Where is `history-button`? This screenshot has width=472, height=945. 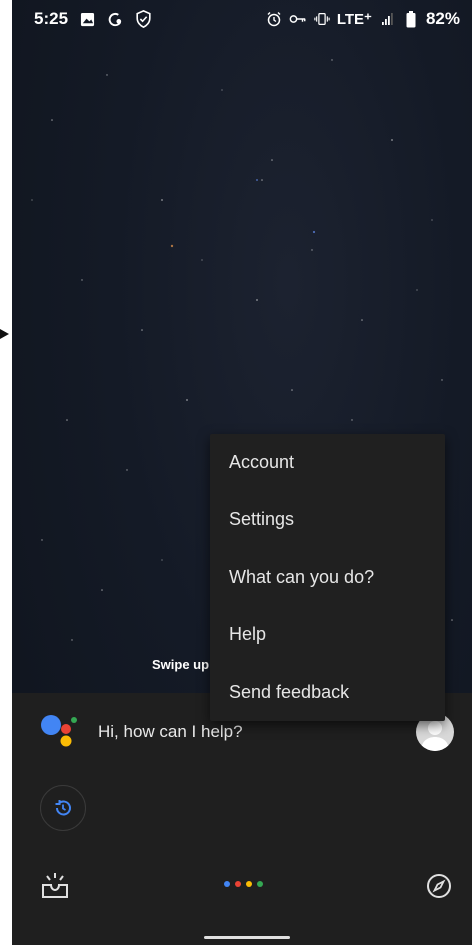
history-button is located at coordinates (63, 808).